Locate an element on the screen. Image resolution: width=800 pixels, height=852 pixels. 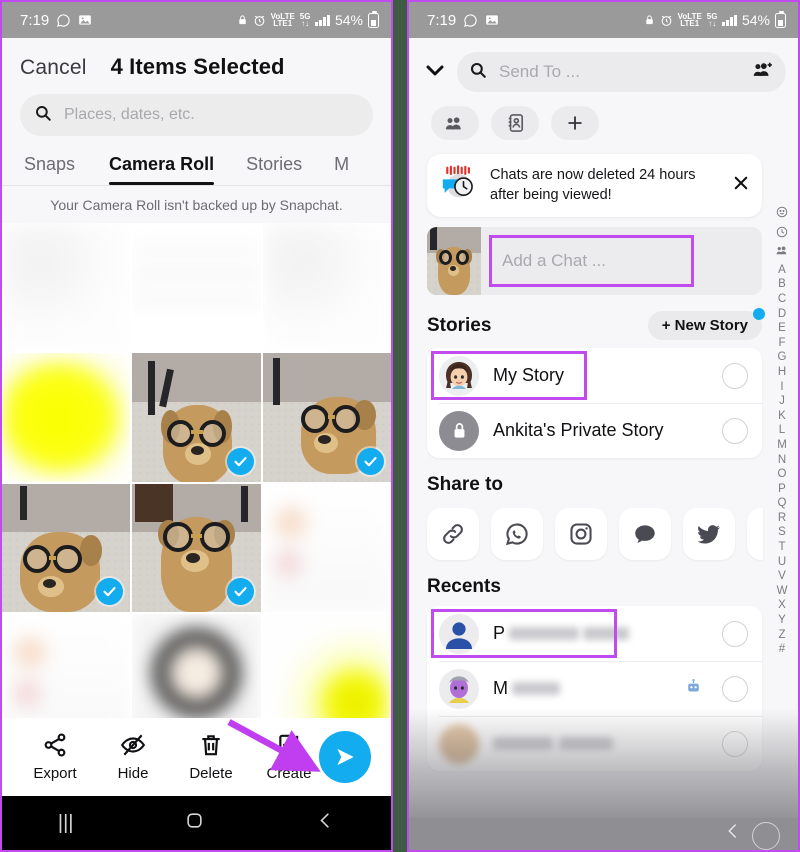
index-letter: C is located at coordinates (782, 299).